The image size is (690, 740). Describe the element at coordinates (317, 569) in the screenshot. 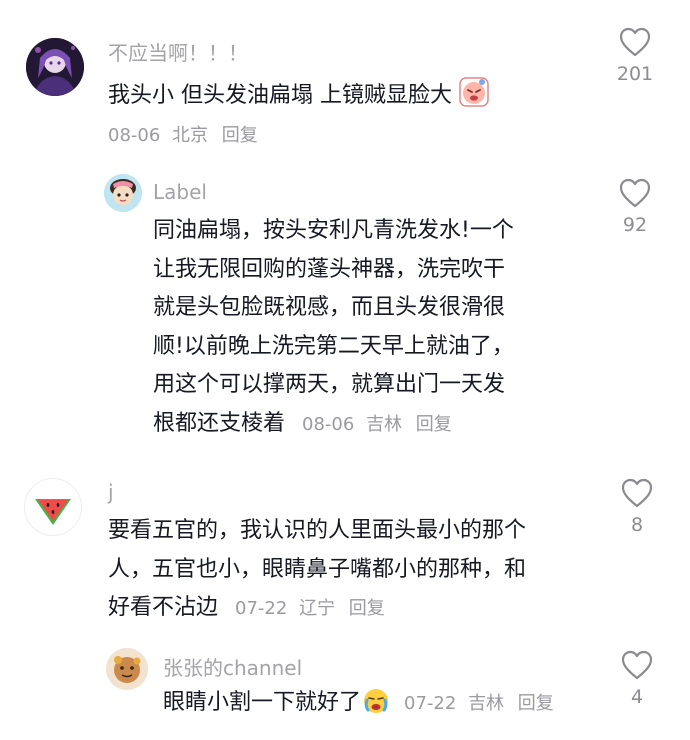

I see `comment-text-line: 人，五官也小，眼睛鼻子嘴都小的那种，和` at that location.